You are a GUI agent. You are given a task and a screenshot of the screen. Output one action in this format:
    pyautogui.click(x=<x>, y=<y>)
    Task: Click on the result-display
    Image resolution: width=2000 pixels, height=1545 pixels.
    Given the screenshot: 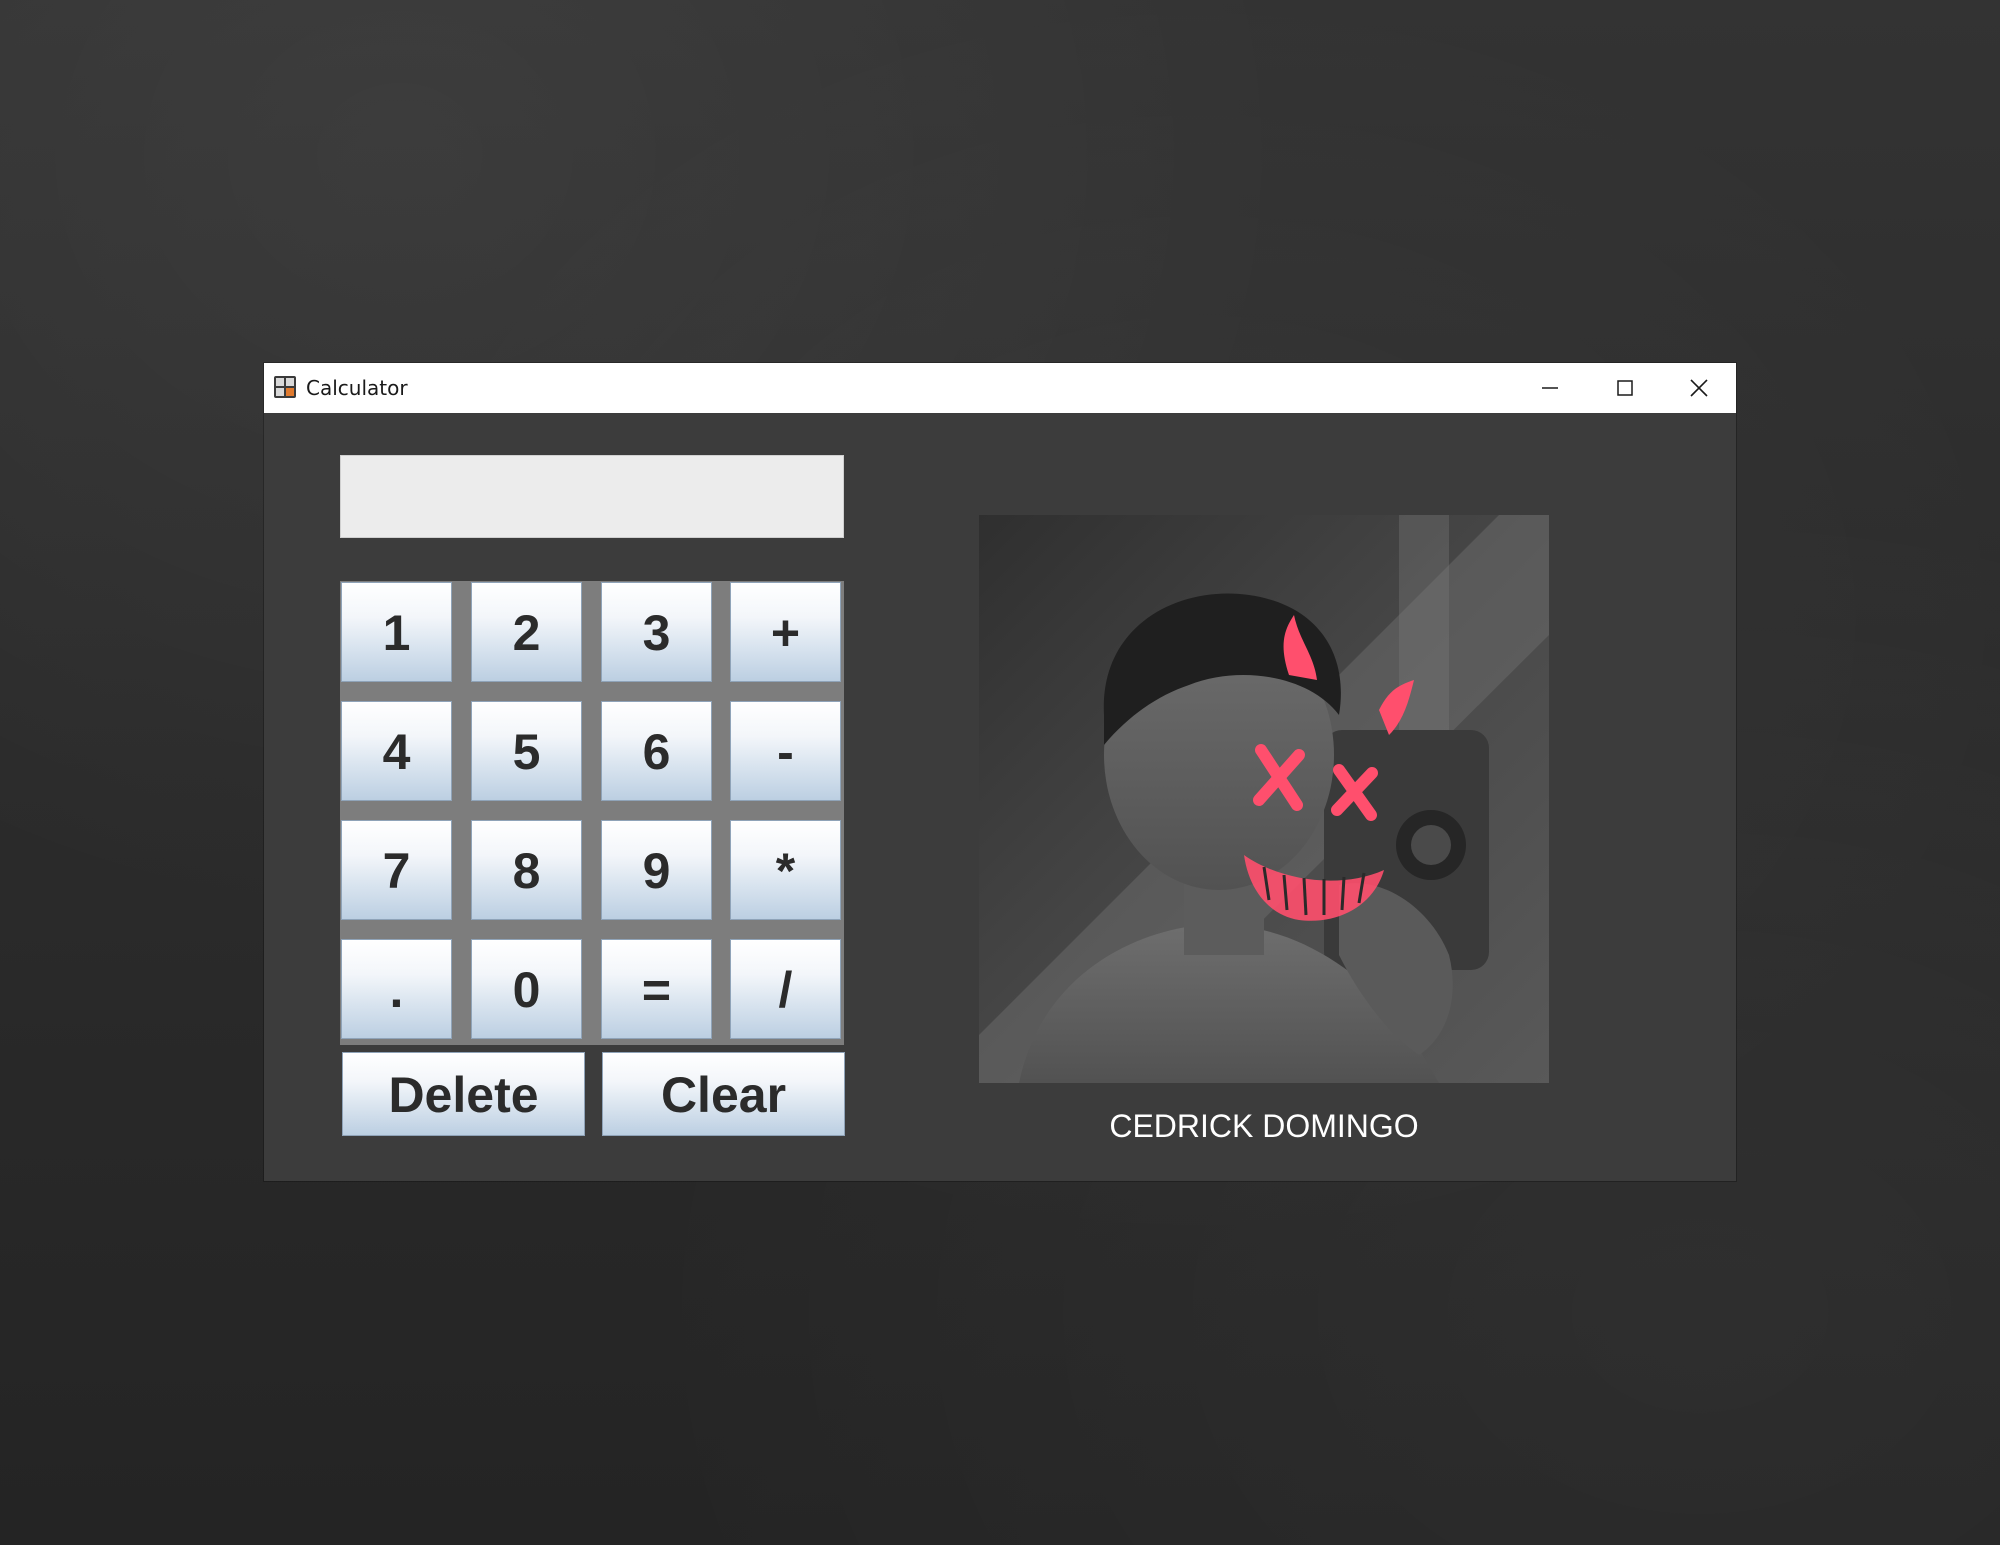 What is the action you would take?
    pyautogui.click(x=592, y=496)
    